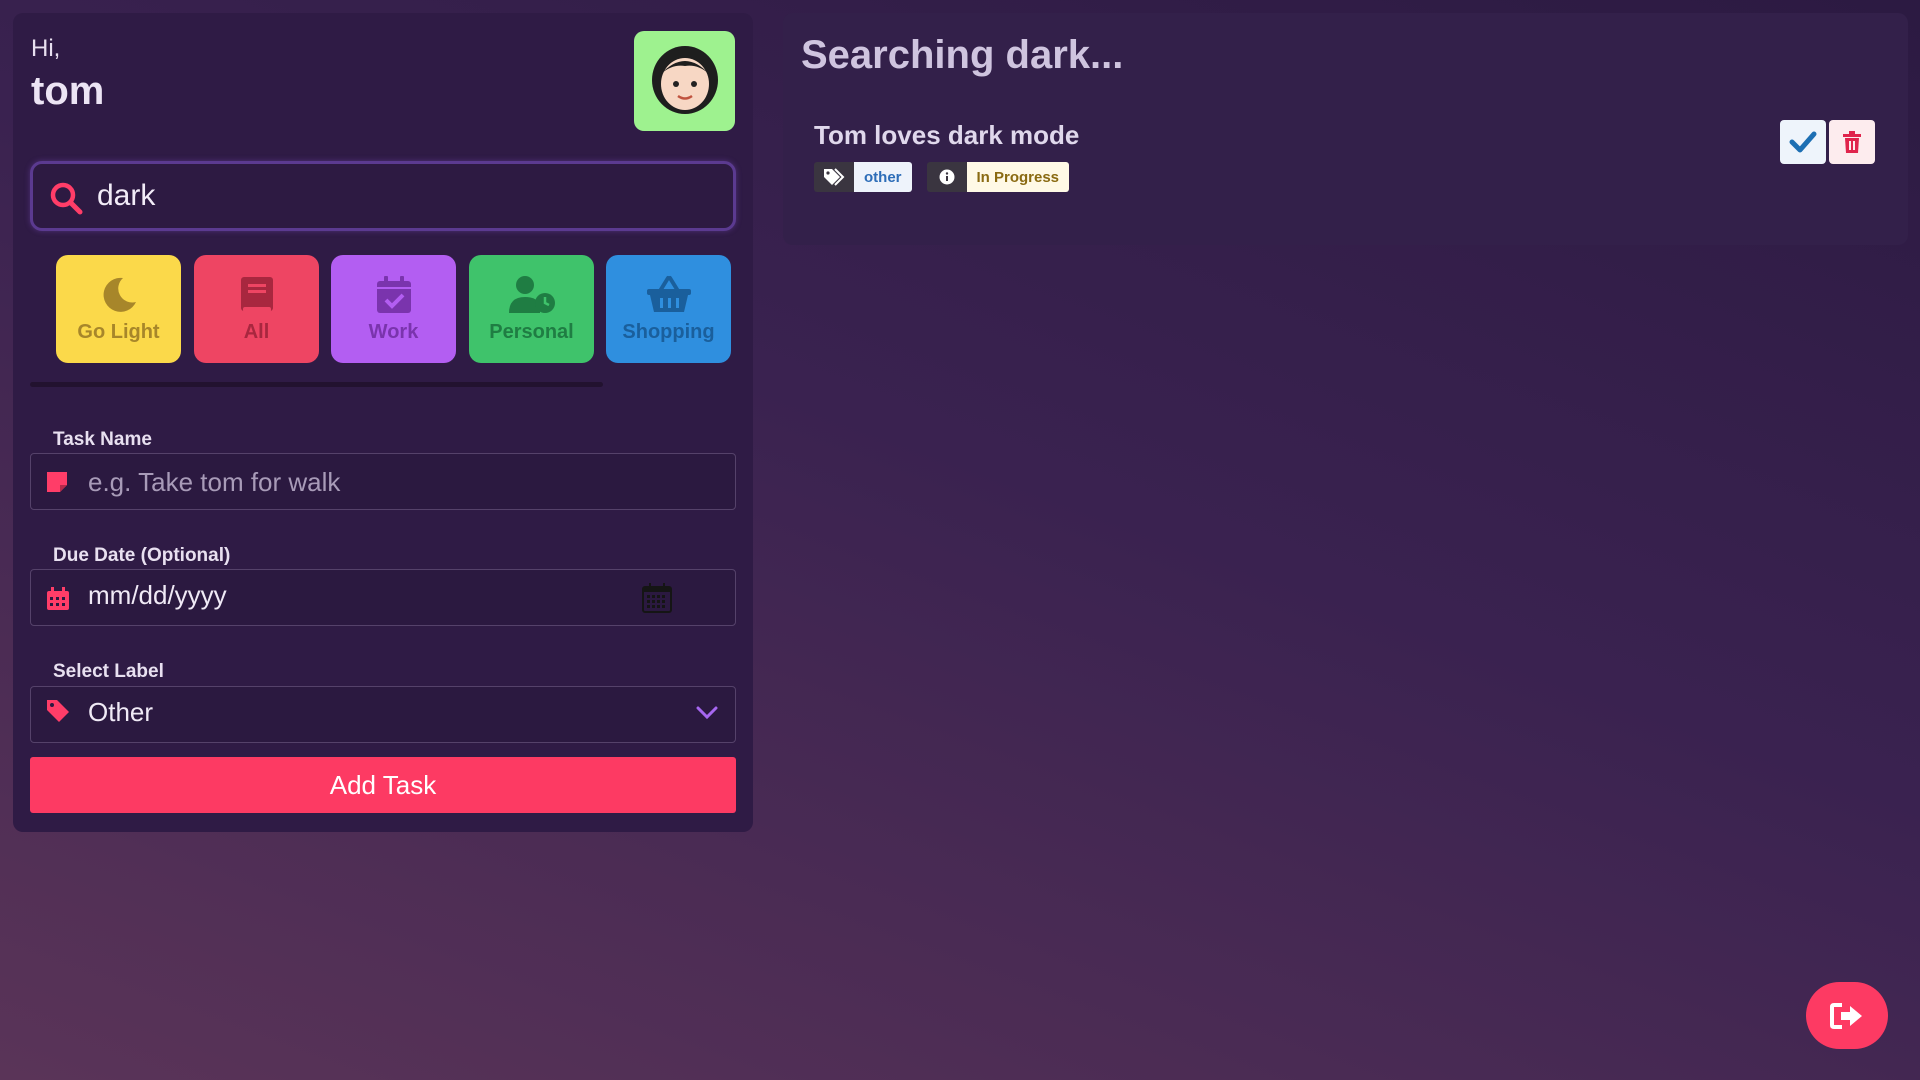 Image resolution: width=1920 pixels, height=1080 pixels. What do you see at coordinates (393, 331) in the screenshot?
I see `category-label: Work` at bounding box center [393, 331].